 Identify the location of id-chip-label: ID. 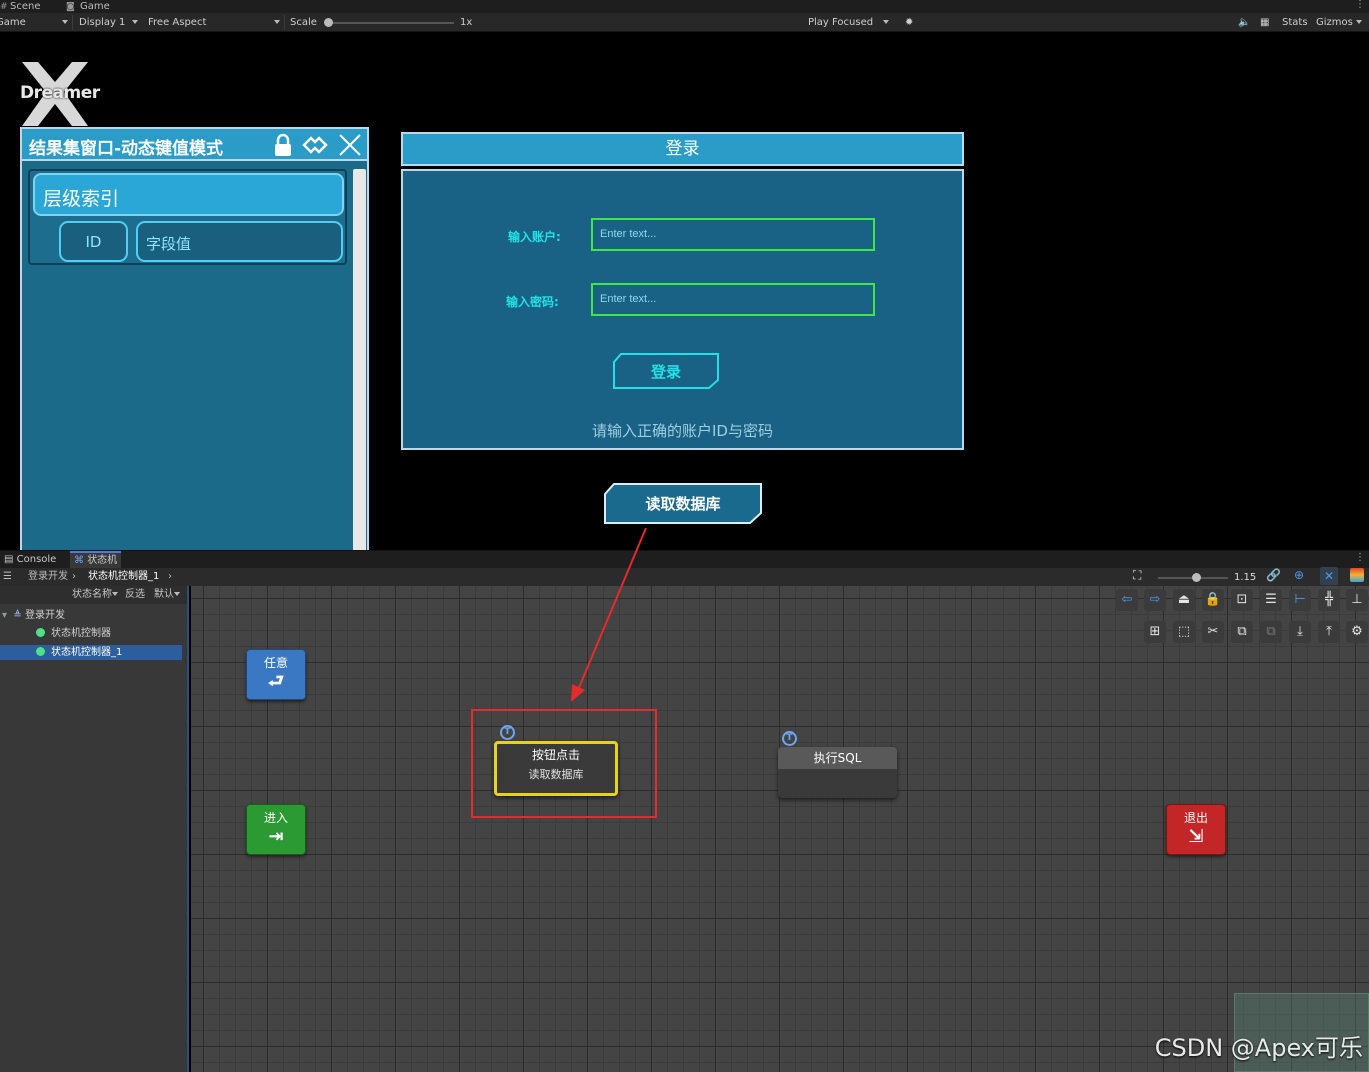
(93, 242).